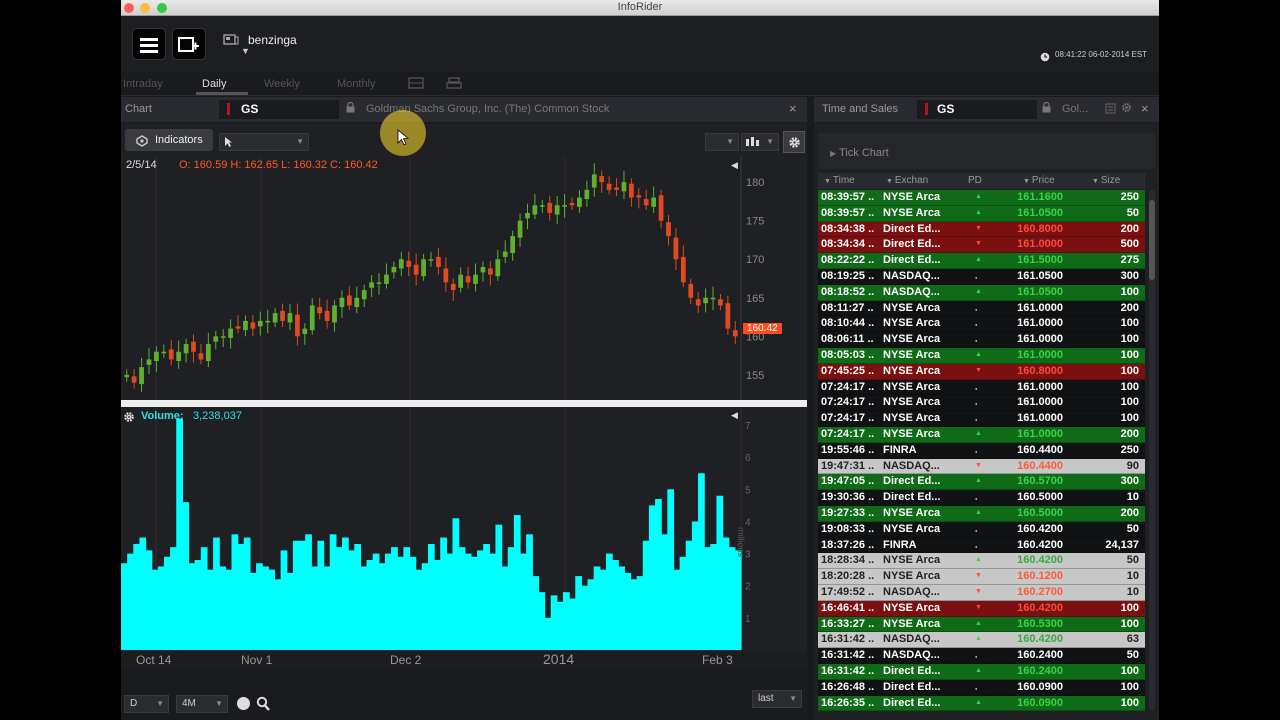  What do you see at coordinates (202, 704) in the screenshot?
I see `range-select: 4M ▼` at bounding box center [202, 704].